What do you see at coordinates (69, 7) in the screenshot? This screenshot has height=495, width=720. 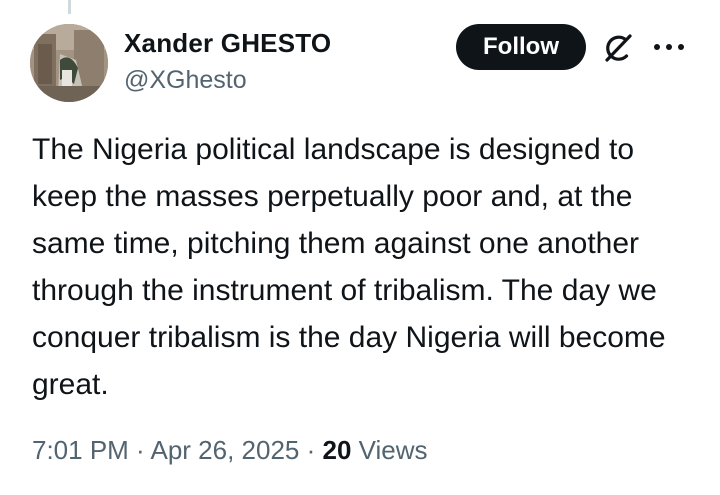 I see `thread-connector-line` at bounding box center [69, 7].